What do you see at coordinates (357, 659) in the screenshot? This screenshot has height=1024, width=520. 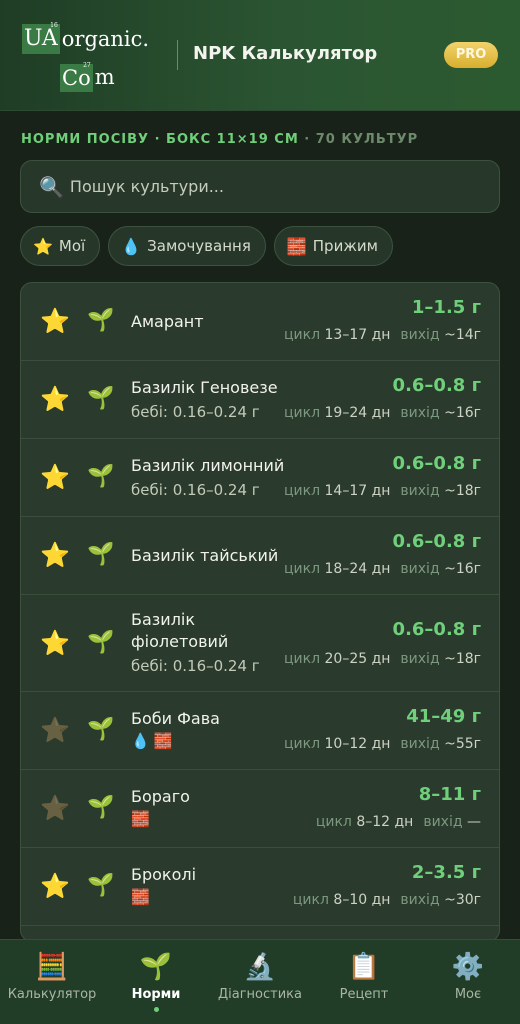 I see `cycle-value: 20–25 дн` at bounding box center [357, 659].